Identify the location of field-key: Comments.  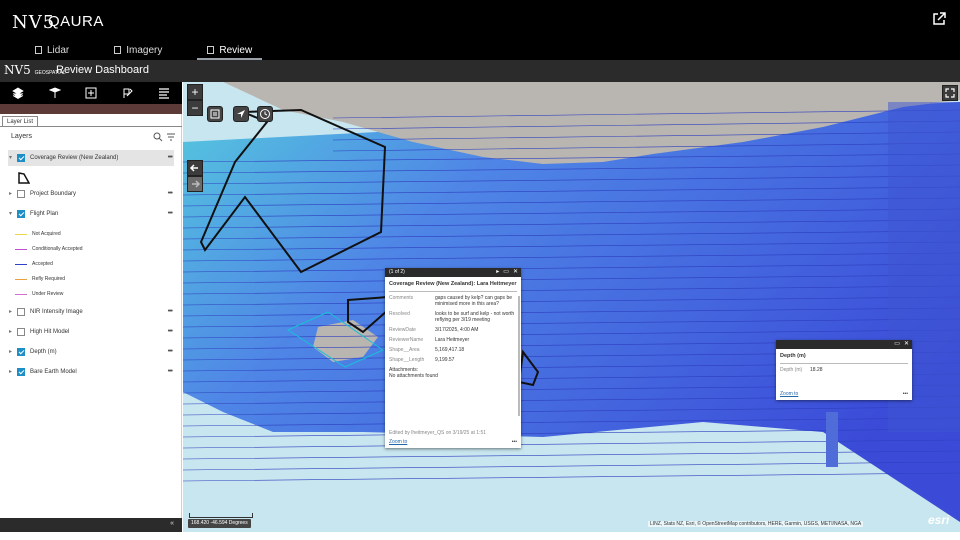
(401, 298).